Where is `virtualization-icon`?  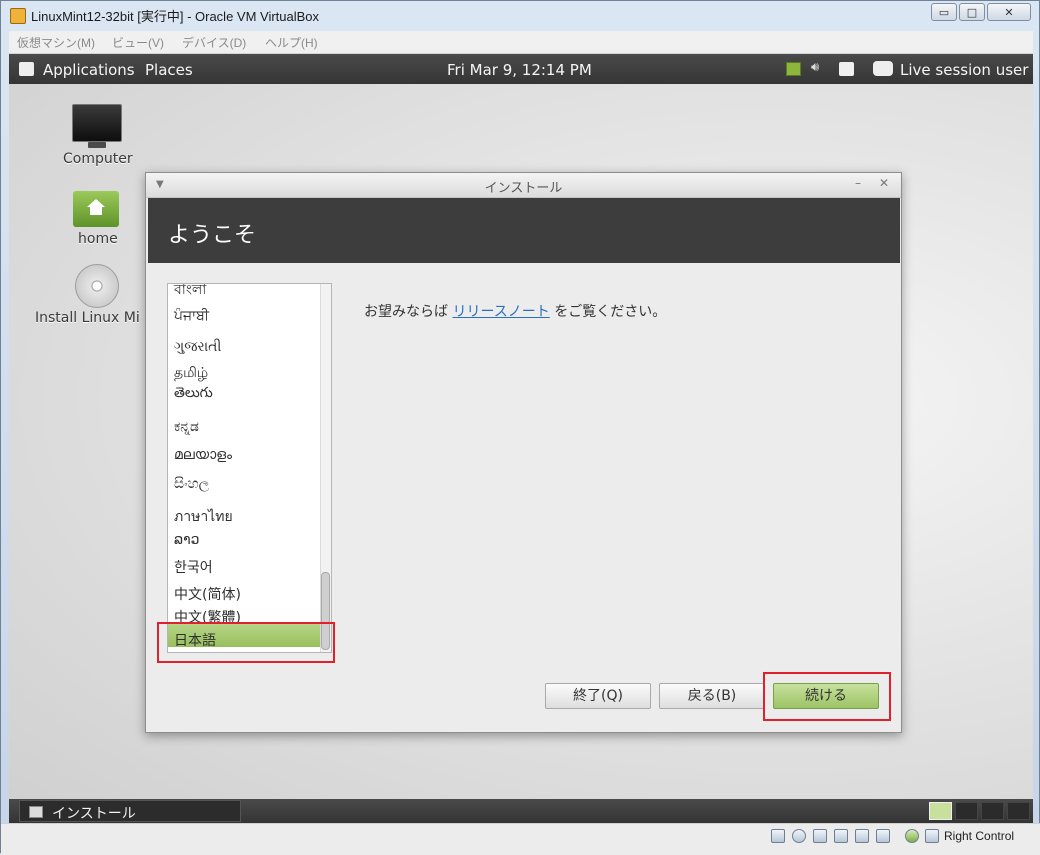
virtualization-icon is located at coordinates (912, 836).